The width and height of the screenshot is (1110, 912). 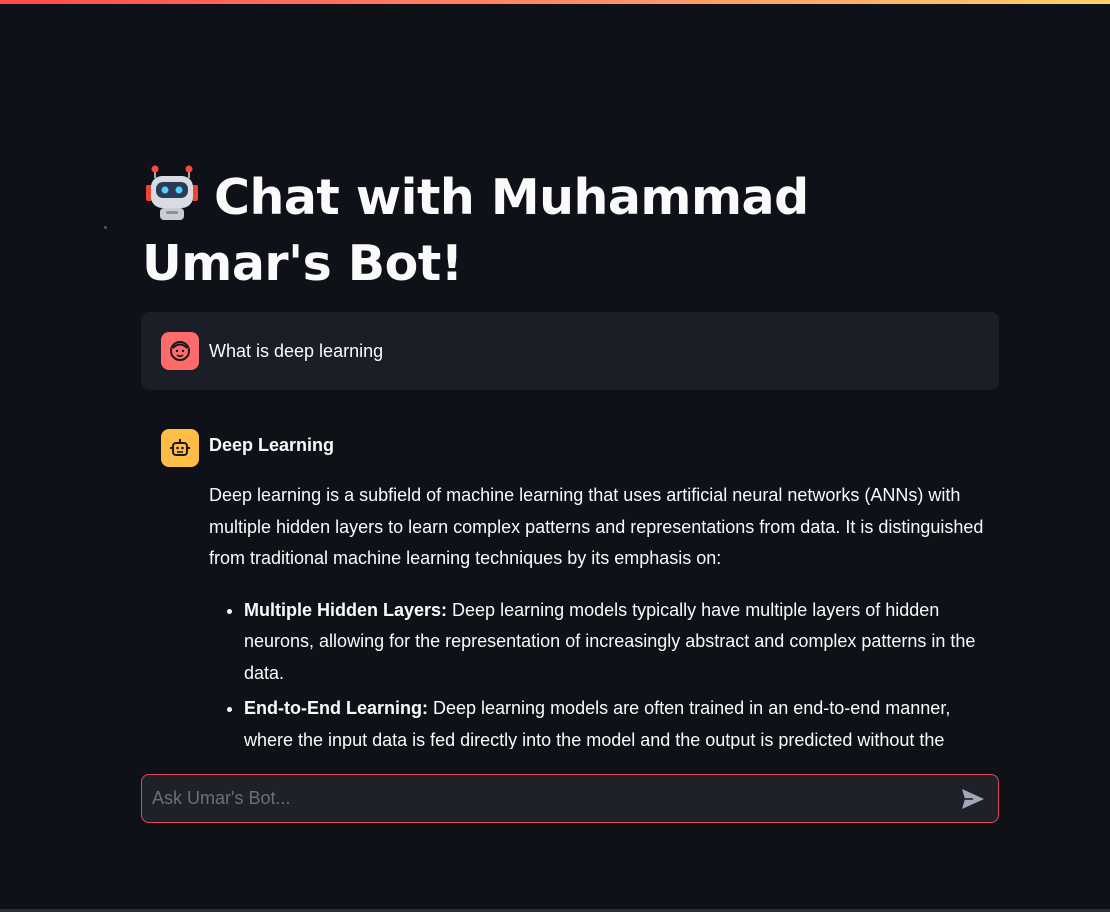 I want to click on chat-input-container, so click(x=570, y=798).